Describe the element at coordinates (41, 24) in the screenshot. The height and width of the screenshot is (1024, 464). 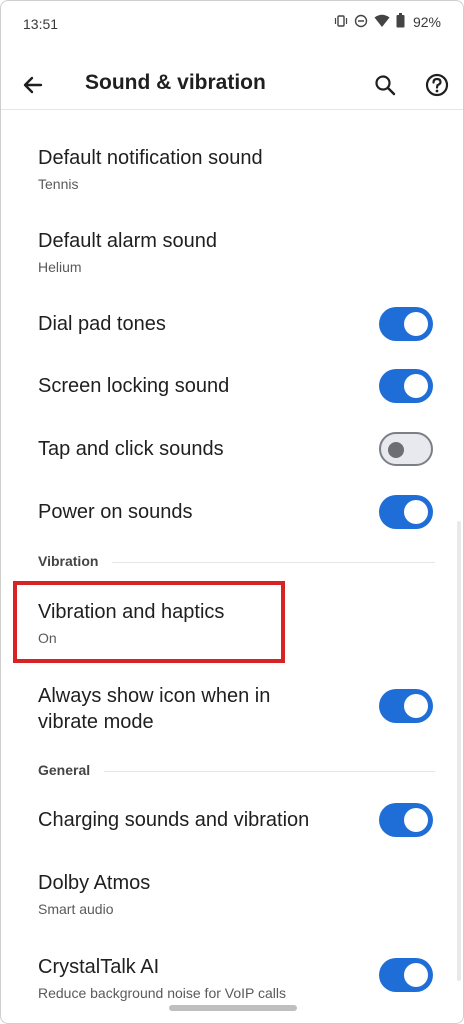
I see `status-time: 13:51` at that location.